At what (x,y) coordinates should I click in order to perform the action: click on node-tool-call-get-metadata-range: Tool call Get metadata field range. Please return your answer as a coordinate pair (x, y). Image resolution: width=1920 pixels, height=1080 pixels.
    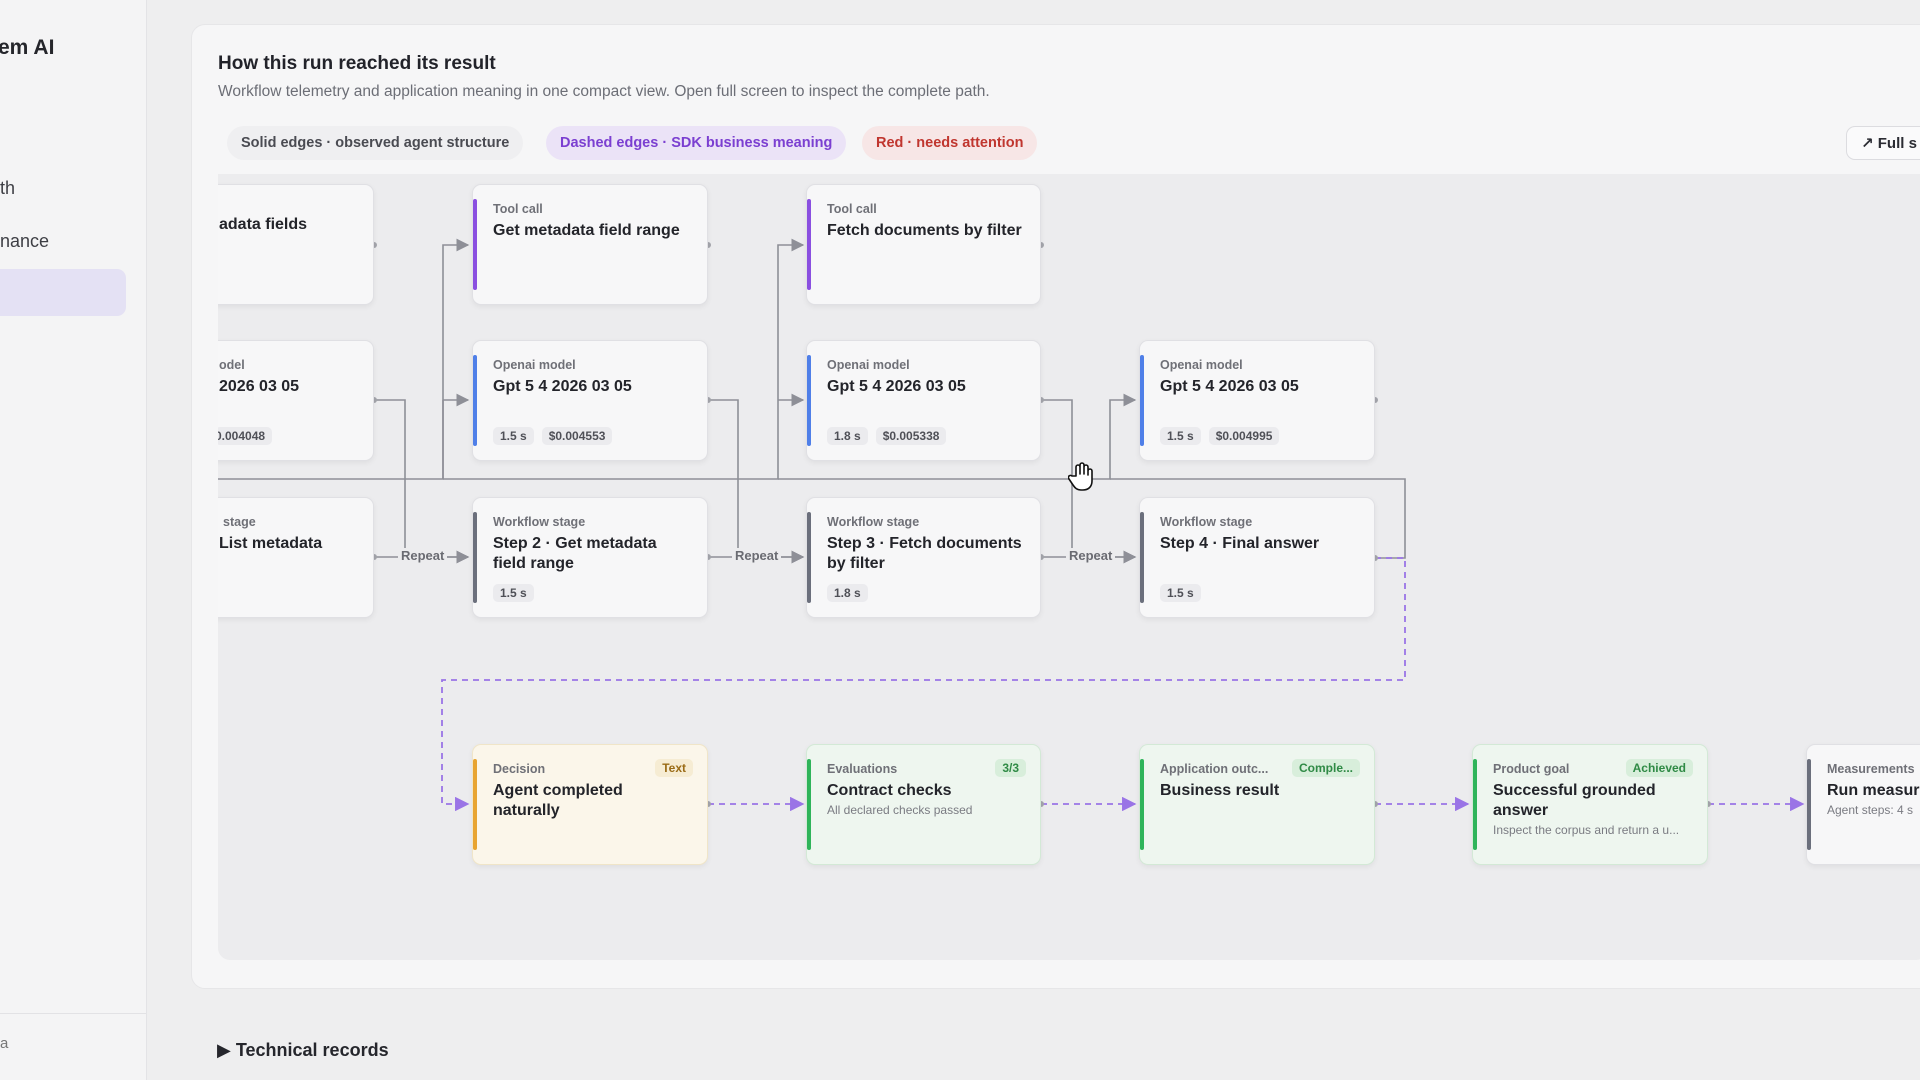
    Looking at the image, I should click on (590, 244).